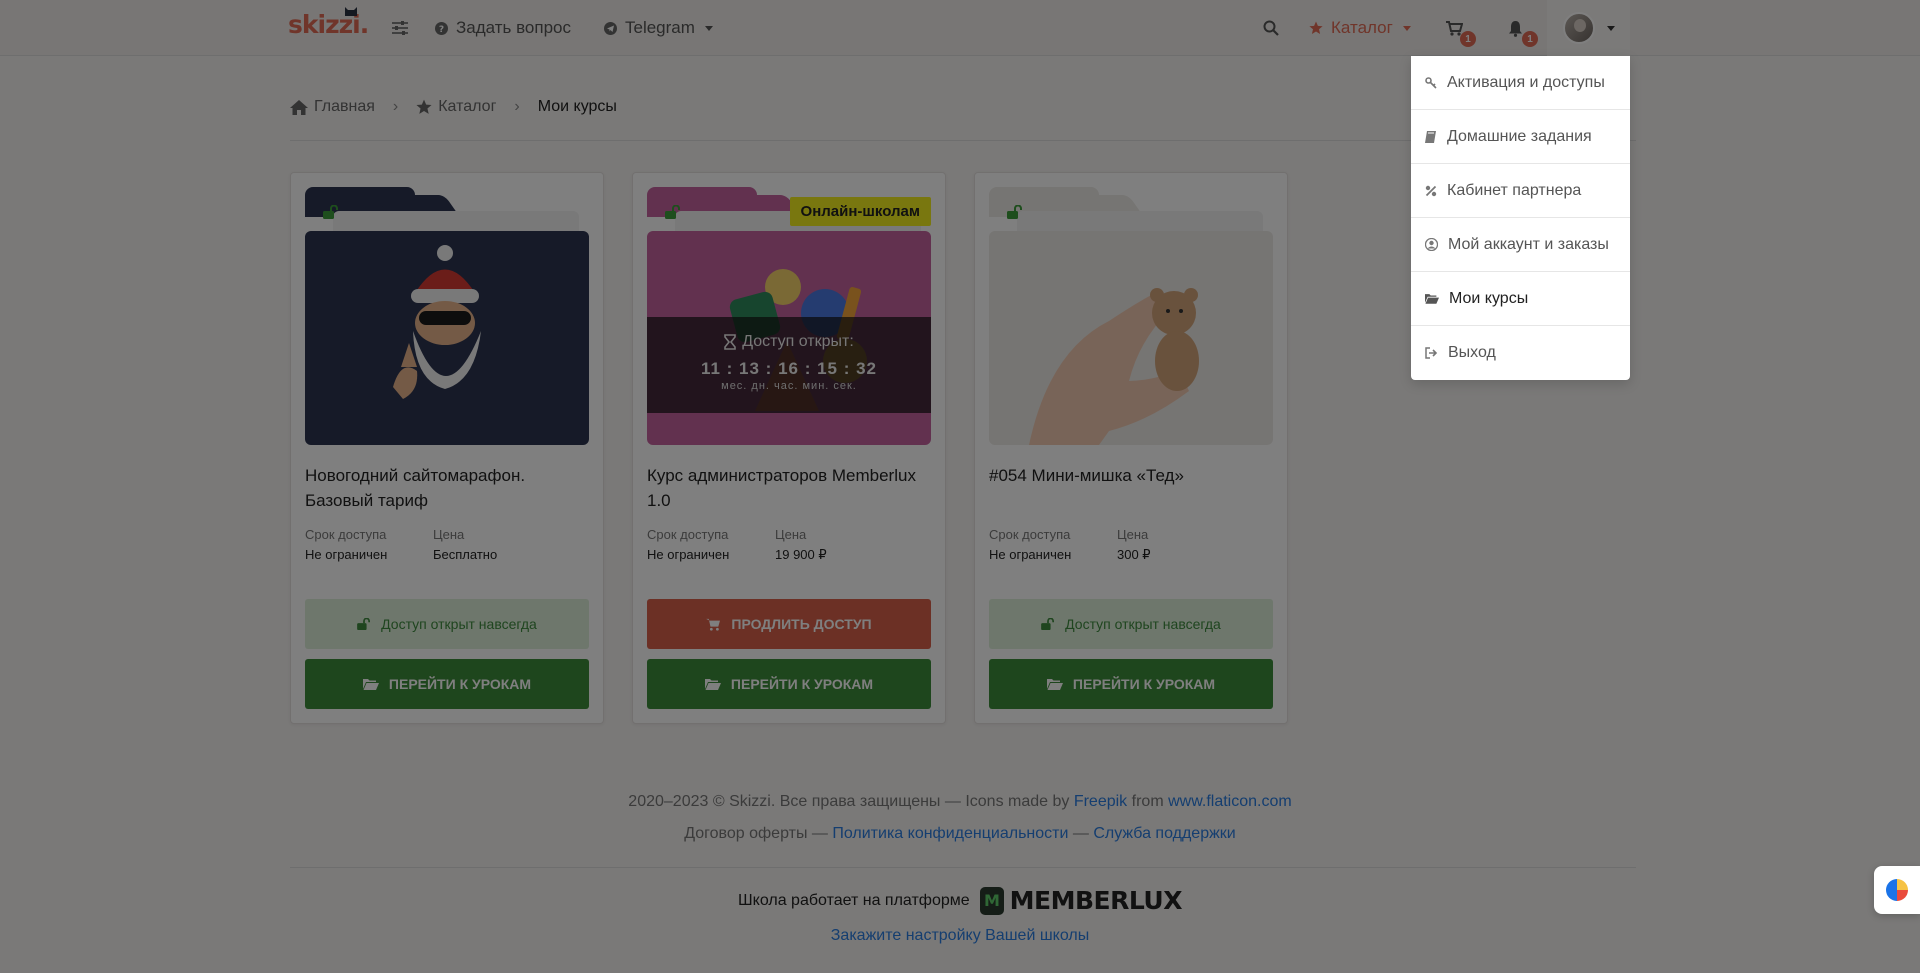 The height and width of the screenshot is (973, 1920). Describe the element at coordinates (1430, 136) in the screenshot. I see `book-icon` at that location.